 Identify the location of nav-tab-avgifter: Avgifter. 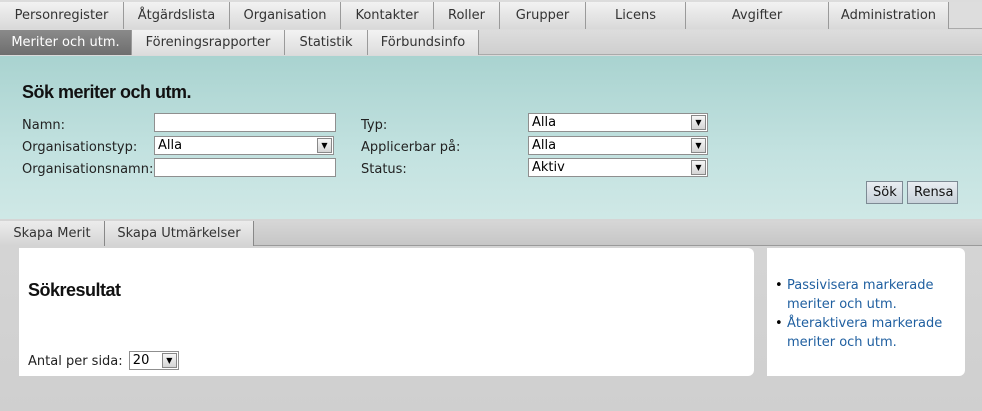
(757, 15).